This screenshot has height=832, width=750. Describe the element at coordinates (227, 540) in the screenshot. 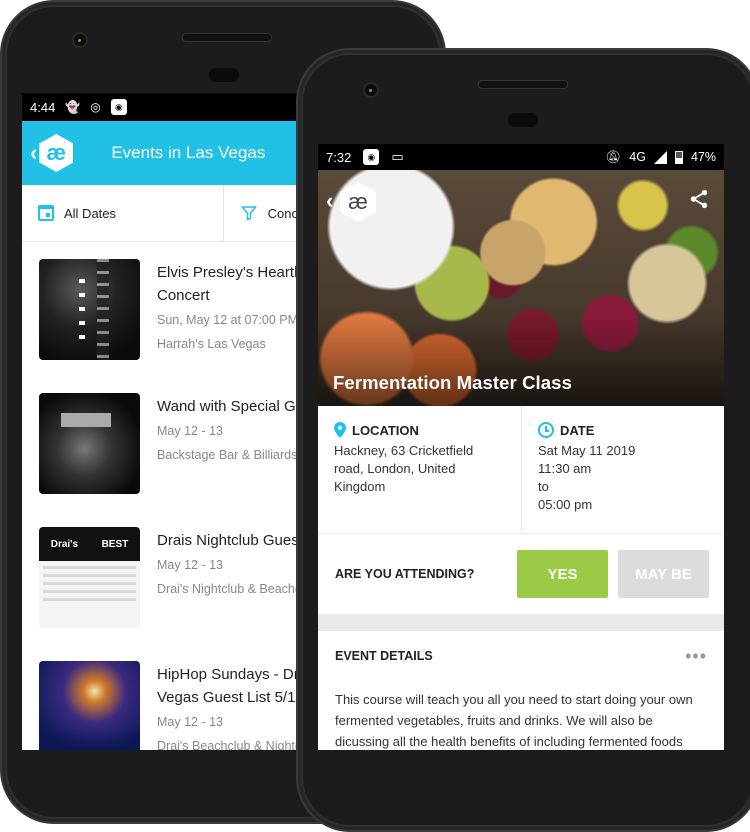

I see `event-title: Drais Nightclub Gues` at that location.